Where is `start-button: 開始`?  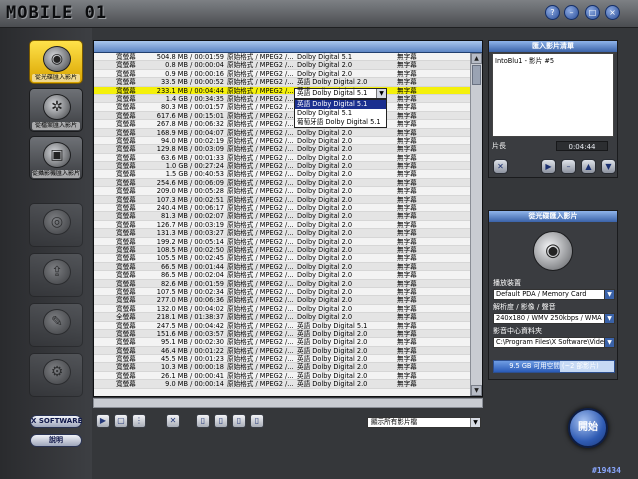 start-button: 開始 is located at coordinates (588, 428).